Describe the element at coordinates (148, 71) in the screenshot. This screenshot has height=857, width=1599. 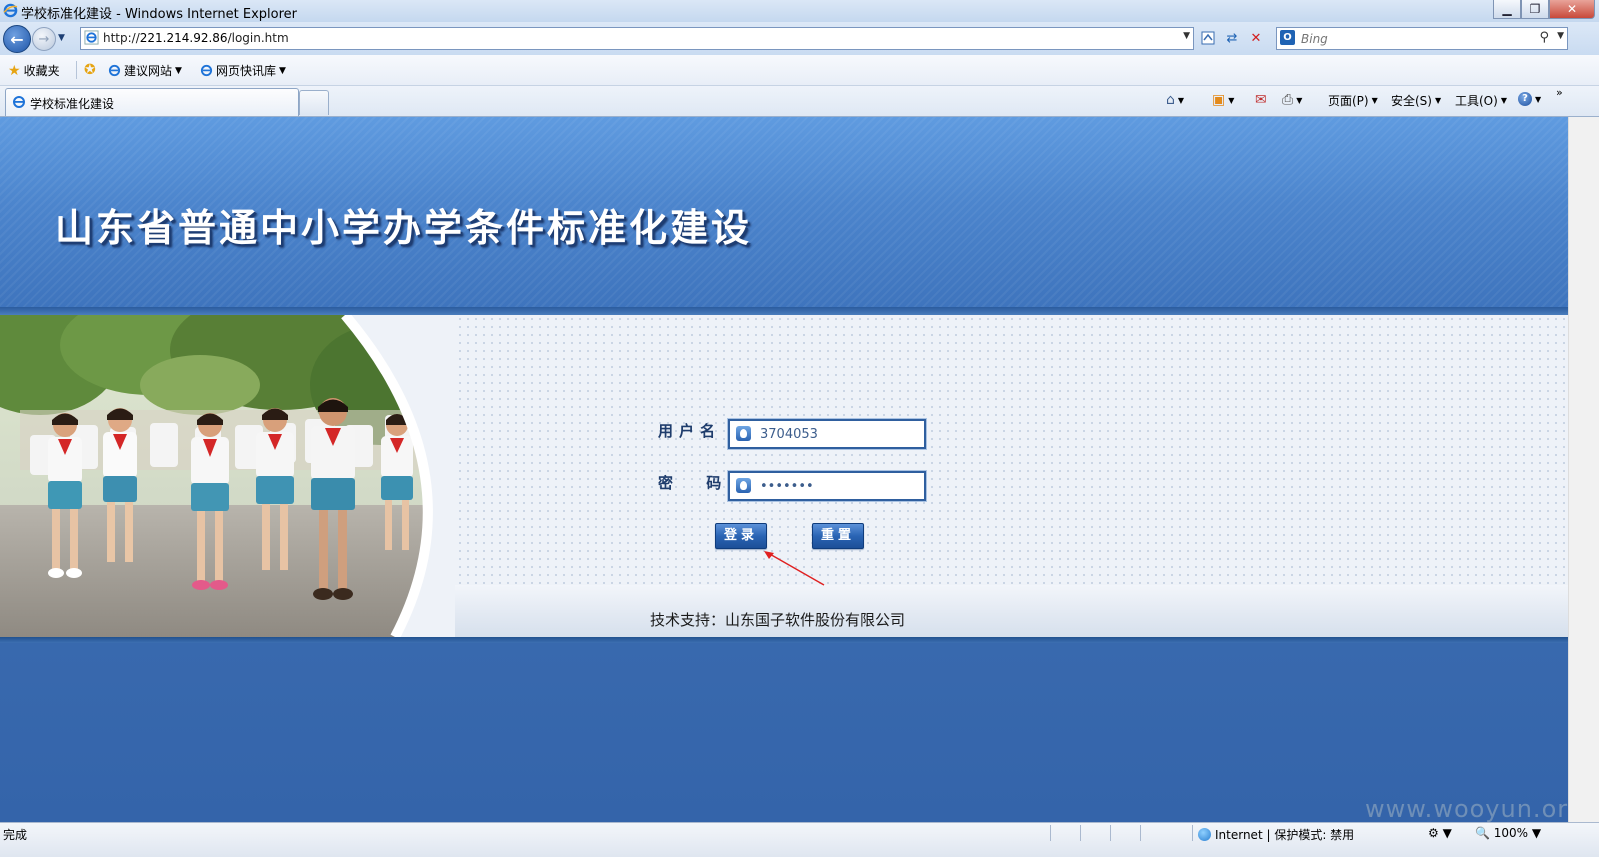
I see `fav-item-label: 建议网站` at that location.